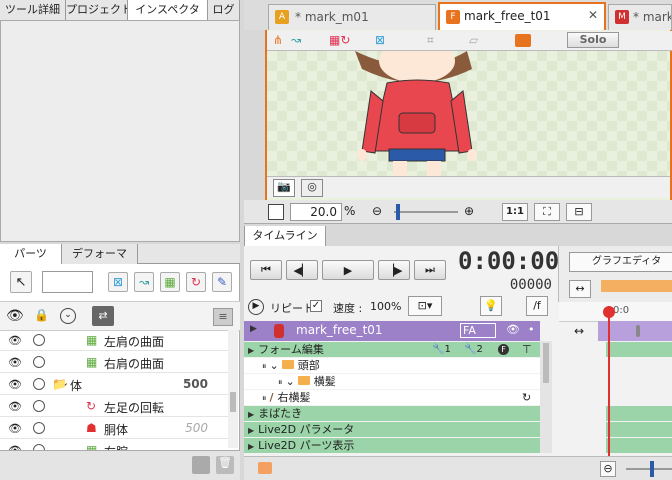  Describe the element at coordinates (441, 349) in the screenshot. I see `wrench-1-icon: 🔧1` at that location.